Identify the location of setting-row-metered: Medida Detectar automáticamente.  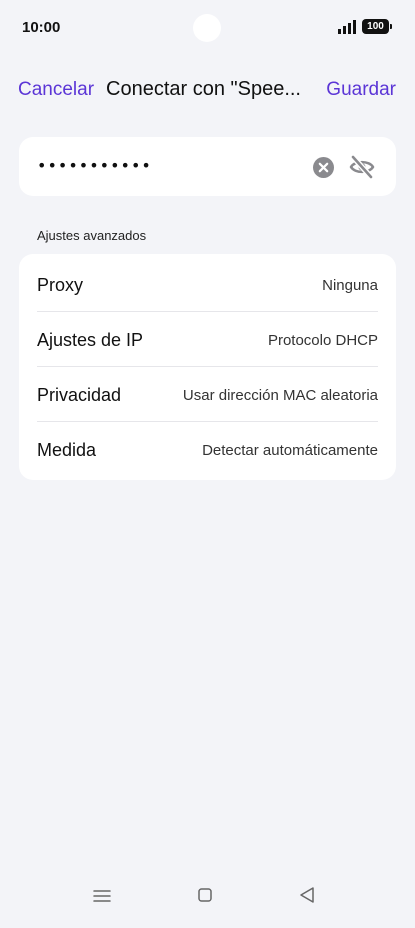
(207, 449).